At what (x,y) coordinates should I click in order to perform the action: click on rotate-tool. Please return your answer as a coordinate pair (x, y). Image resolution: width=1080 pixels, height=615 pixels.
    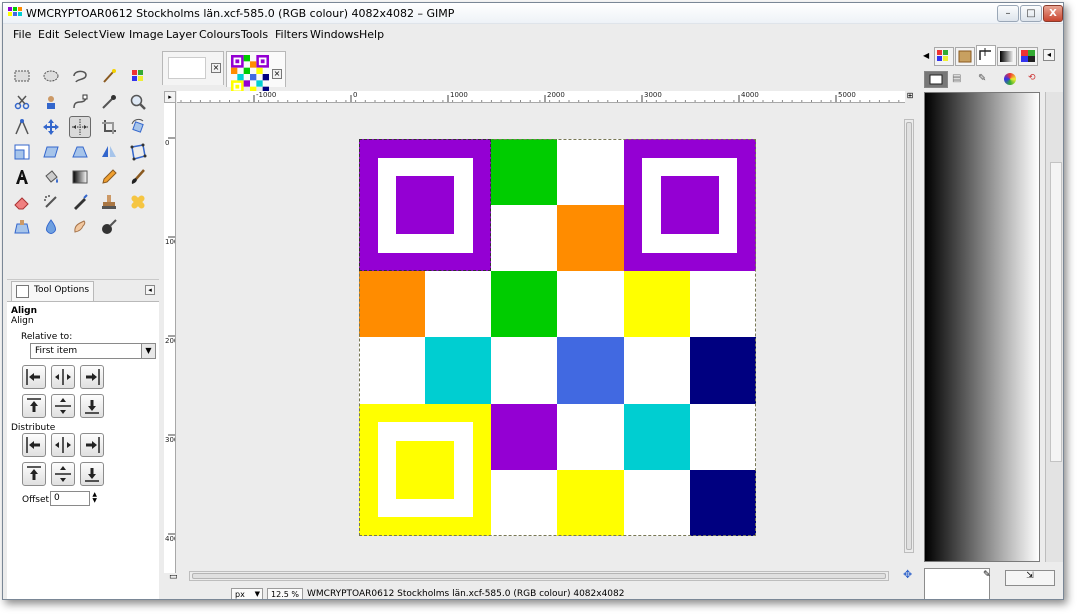
    Looking at the image, I should click on (138, 127).